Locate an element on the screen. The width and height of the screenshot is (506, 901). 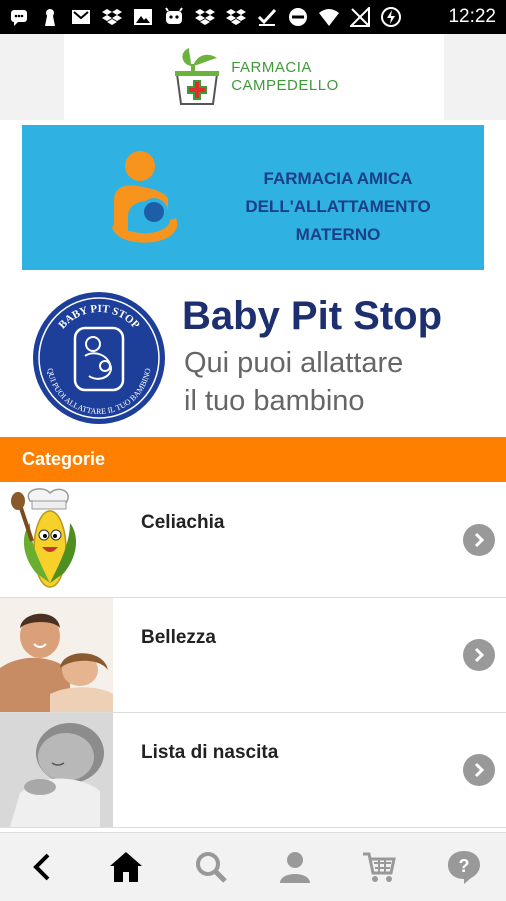
category-label: Bellezza is located at coordinates (178, 637).